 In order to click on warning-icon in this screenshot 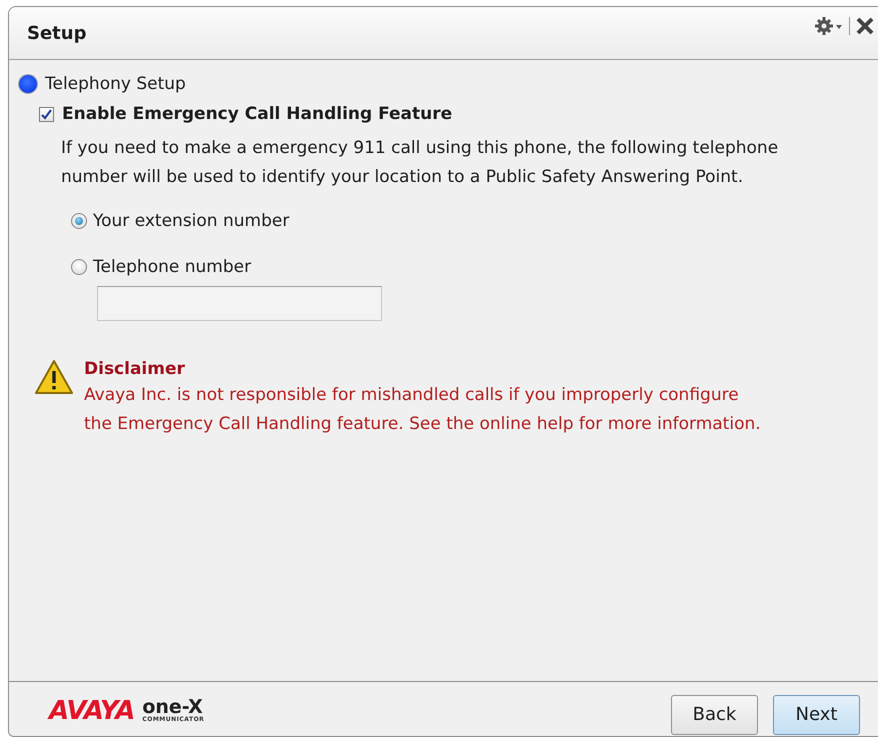, I will do `click(54, 377)`.